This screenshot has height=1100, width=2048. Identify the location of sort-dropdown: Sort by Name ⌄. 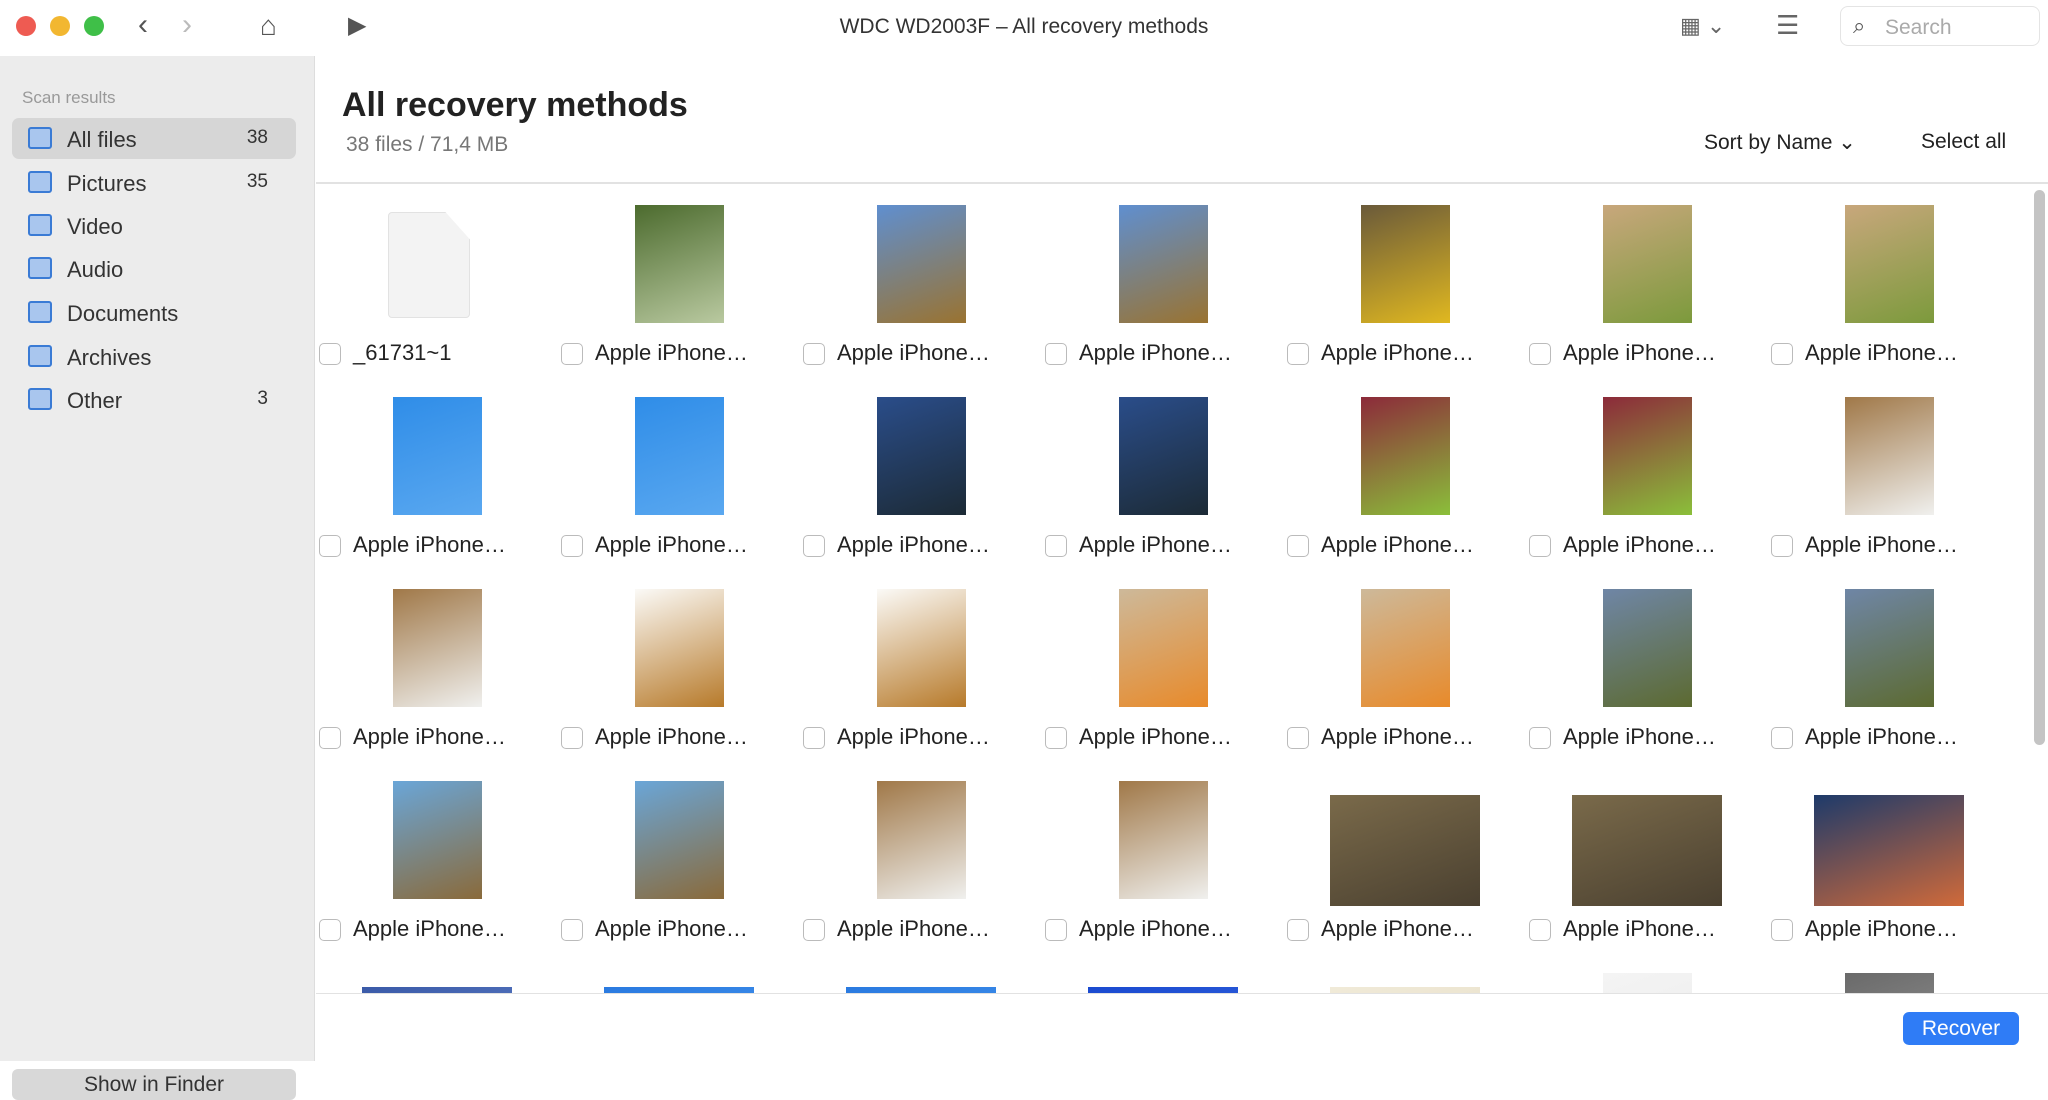
(1780, 142).